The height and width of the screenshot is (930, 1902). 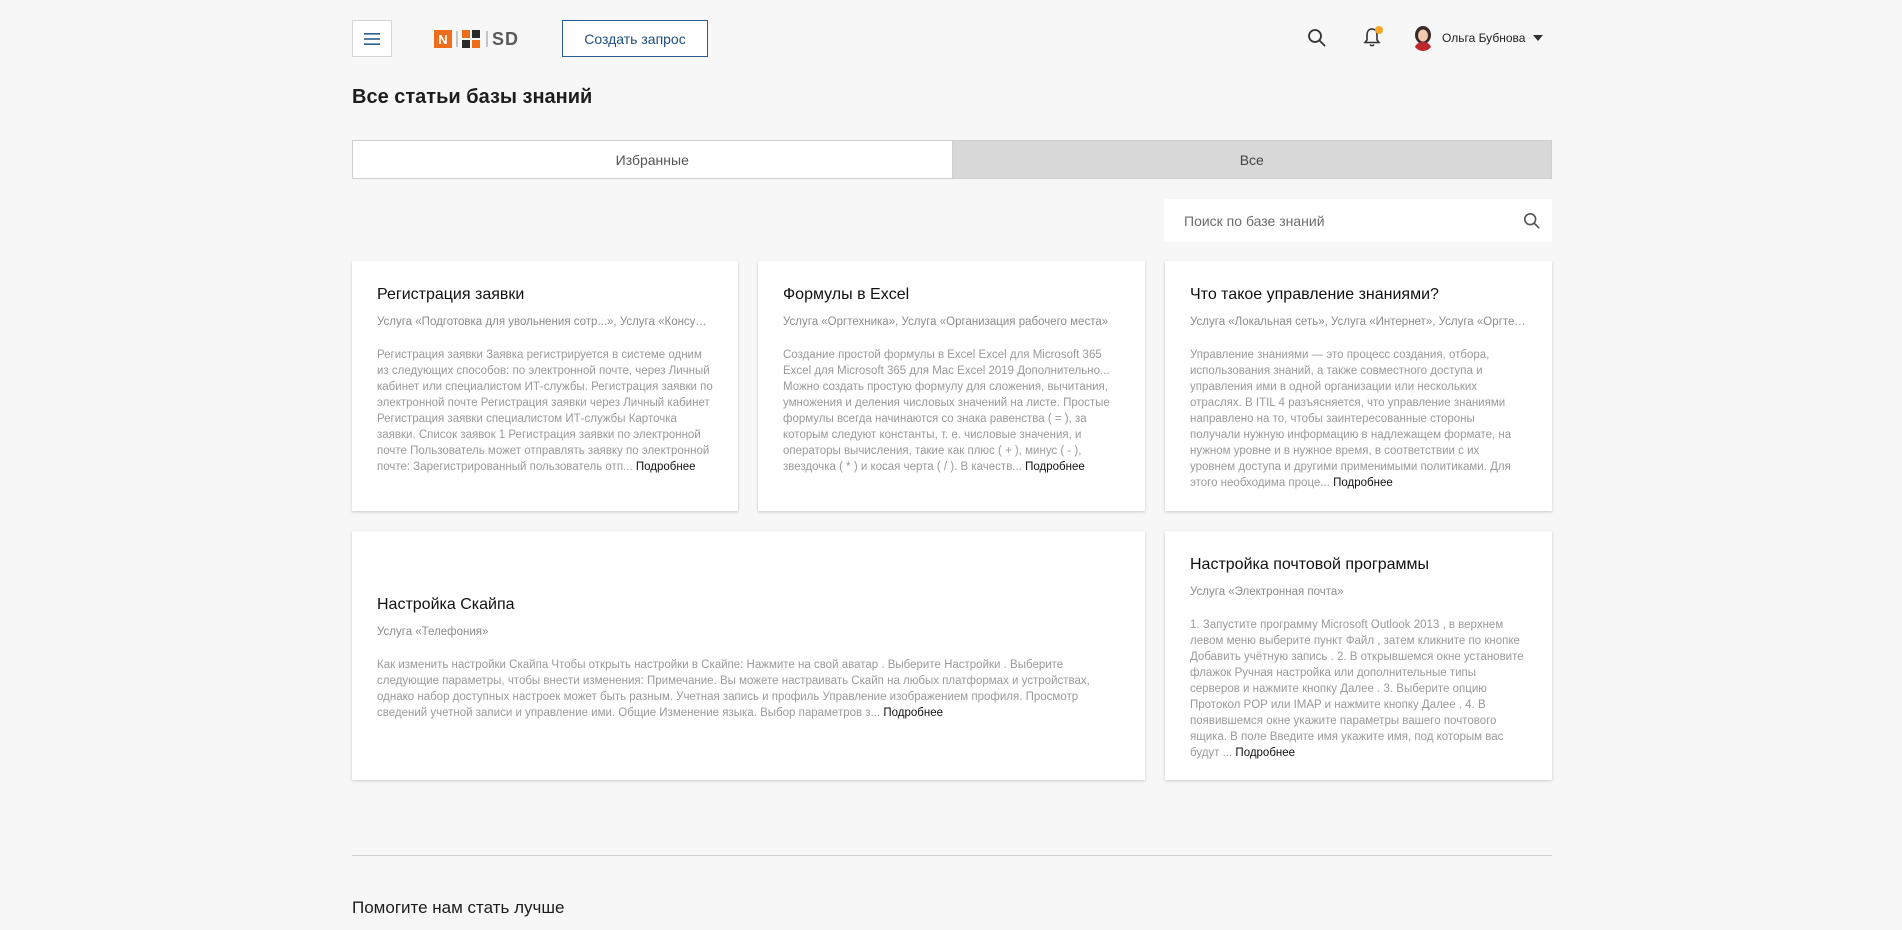 What do you see at coordinates (545, 295) in the screenshot?
I see `article-title: Регистрация заявки` at bounding box center [545, 295].